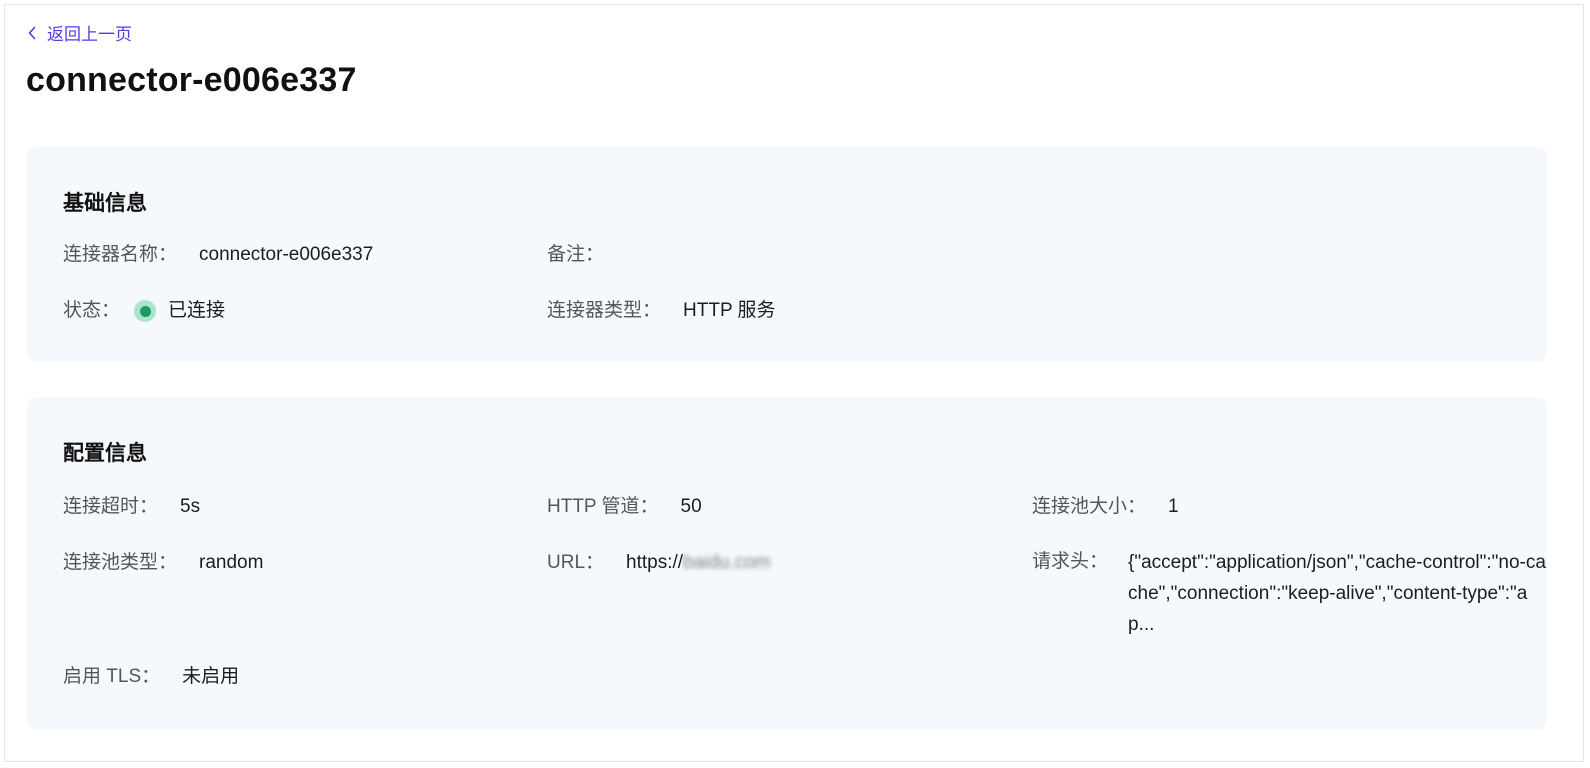 This screenshot has height=768, width=1590. Describe the element at coordinates (105, 203) in the screenshot. I see `basic-info-title: 基础信息` at that location.